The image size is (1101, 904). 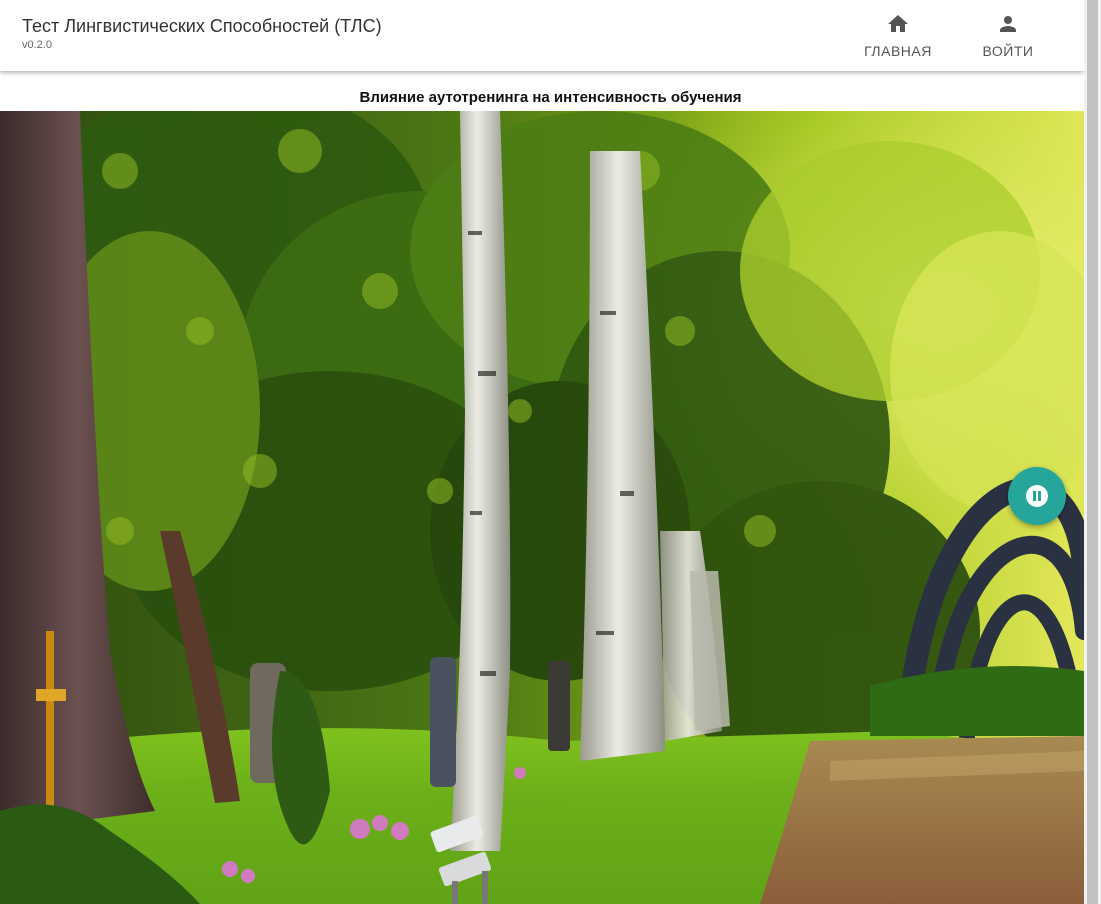 I want to click on home-nav-button: ГЛАВНАЯ, so click(x=898, y=36).